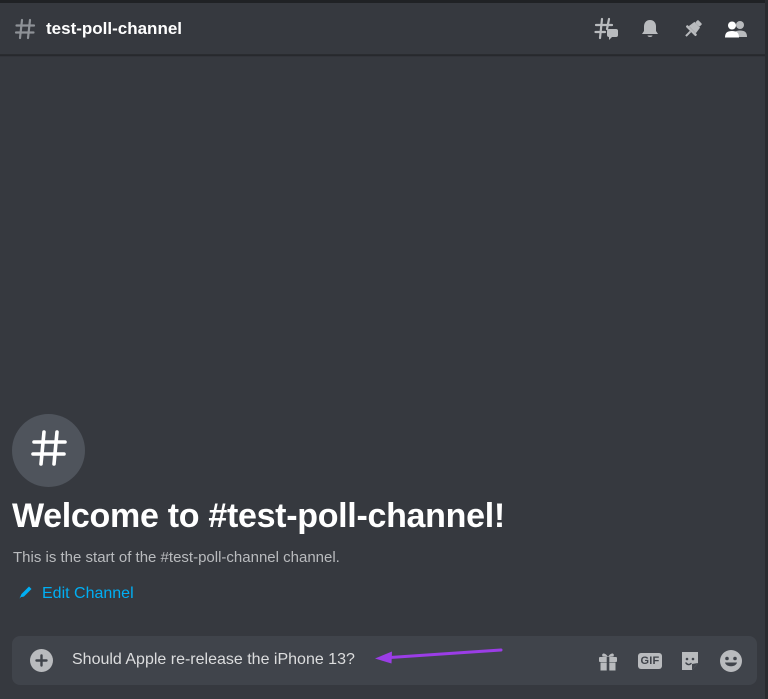  I want to click on welcome-heading: Welcome to #test-poll-channel!, so click(258, 516).